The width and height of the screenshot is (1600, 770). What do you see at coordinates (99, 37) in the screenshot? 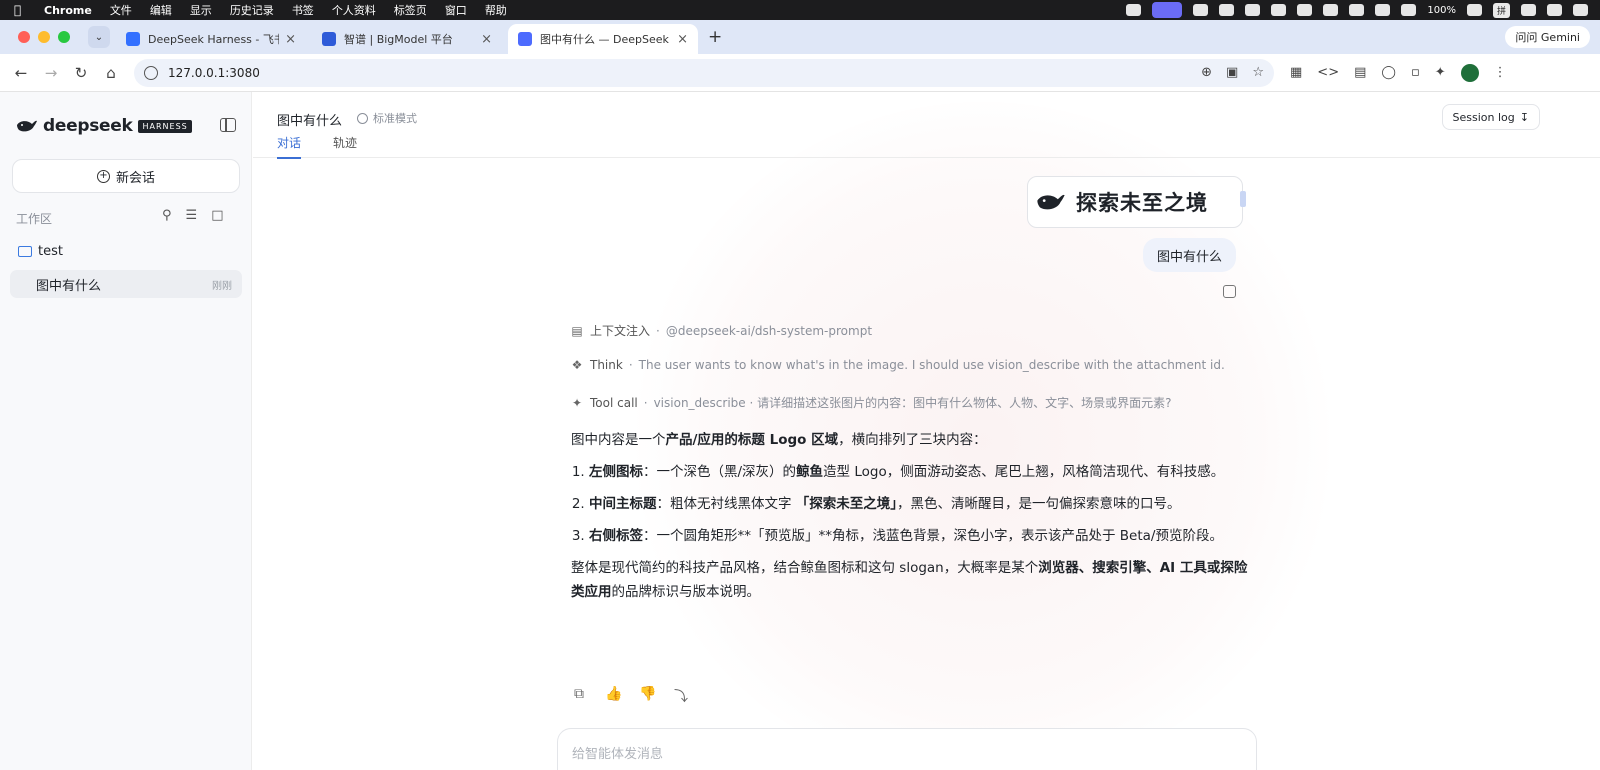
I see `tab-search-button: ⌄` at bounding box center [99, 37].